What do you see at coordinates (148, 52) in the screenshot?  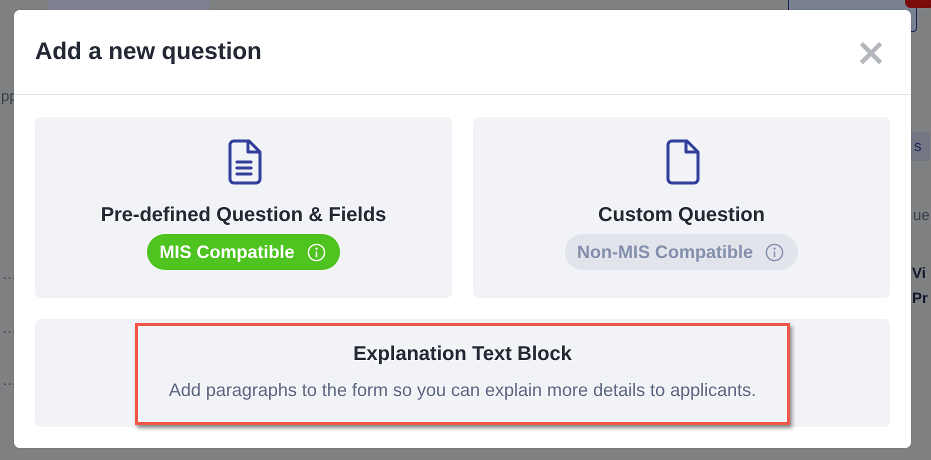 I see `dialog-title: Add a new question` at bounding box center [148, 52].